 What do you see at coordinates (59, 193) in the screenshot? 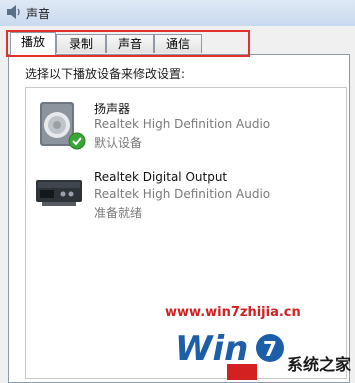
I see `digital-output-icon` at bounding box center [59, 193].